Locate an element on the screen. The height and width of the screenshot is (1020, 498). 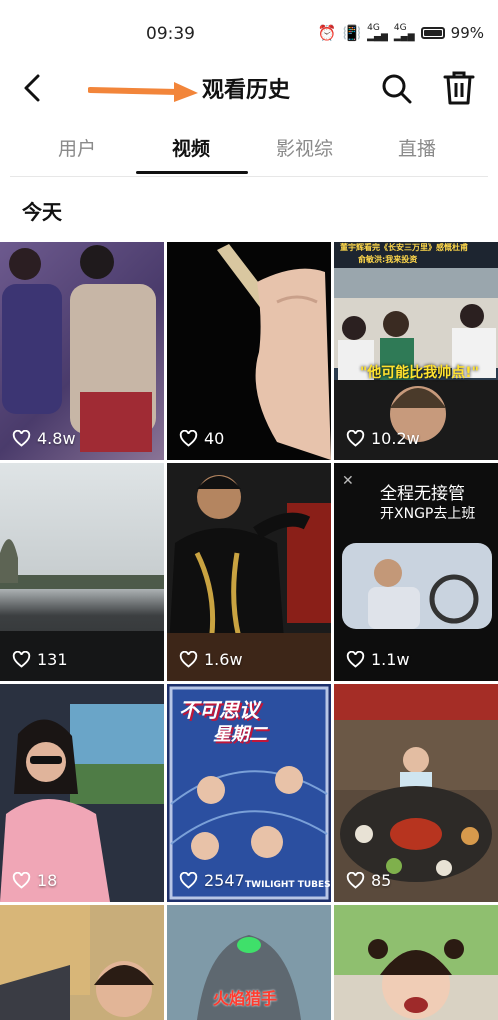
video-thumbnail: 85 is located at coordinates (416, 793).